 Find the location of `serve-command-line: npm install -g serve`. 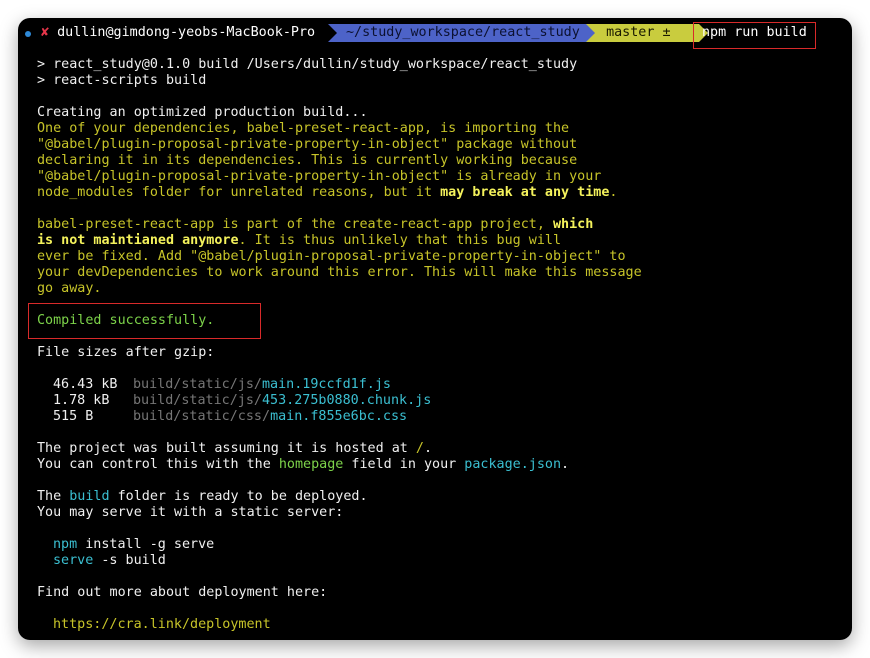

serve-command-line: npm install -g serve is located at coordinates (133, 545).